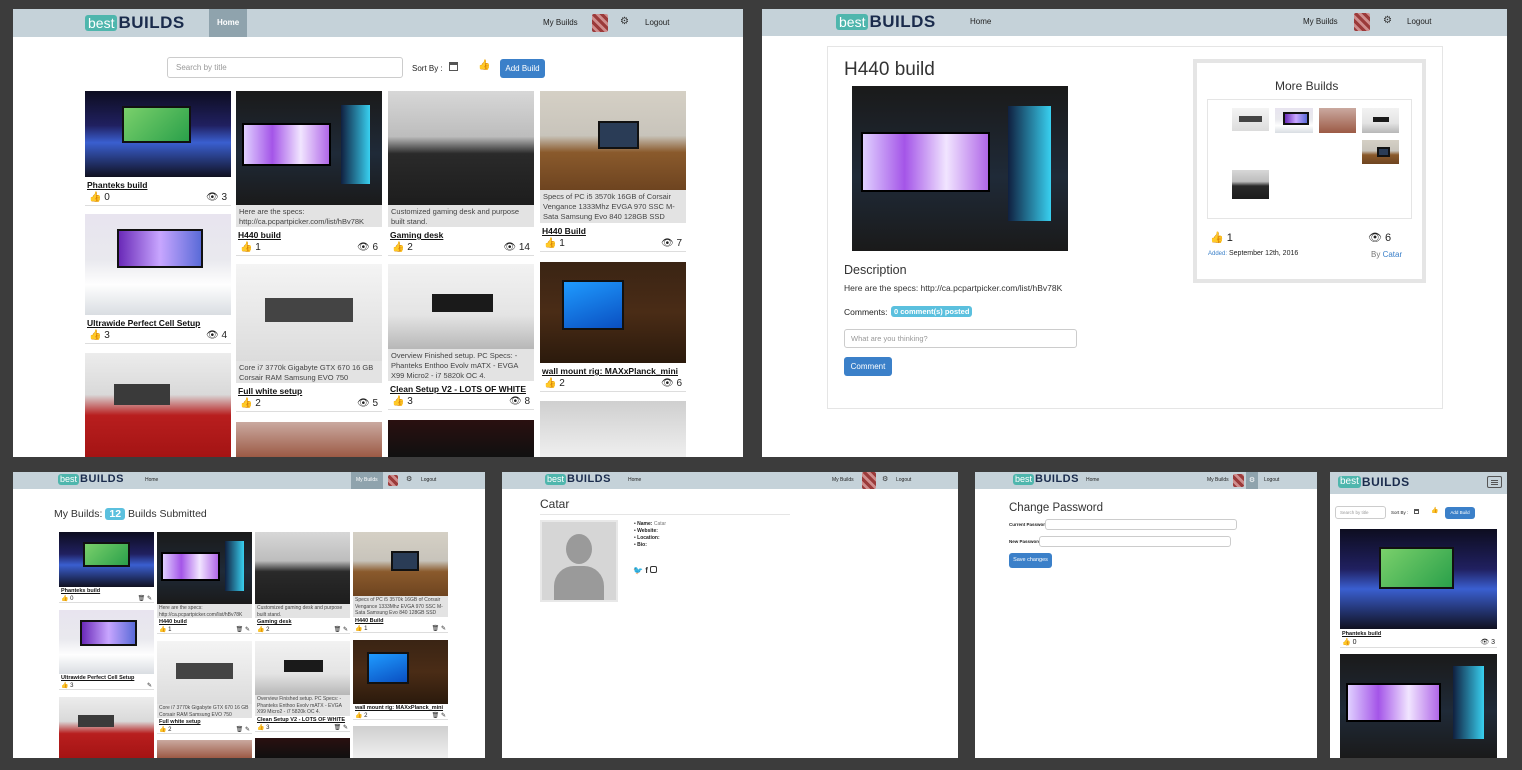  I want to click on build-title: Clean Setup V2 - LOTS OF WHITE, so click(302, 720).